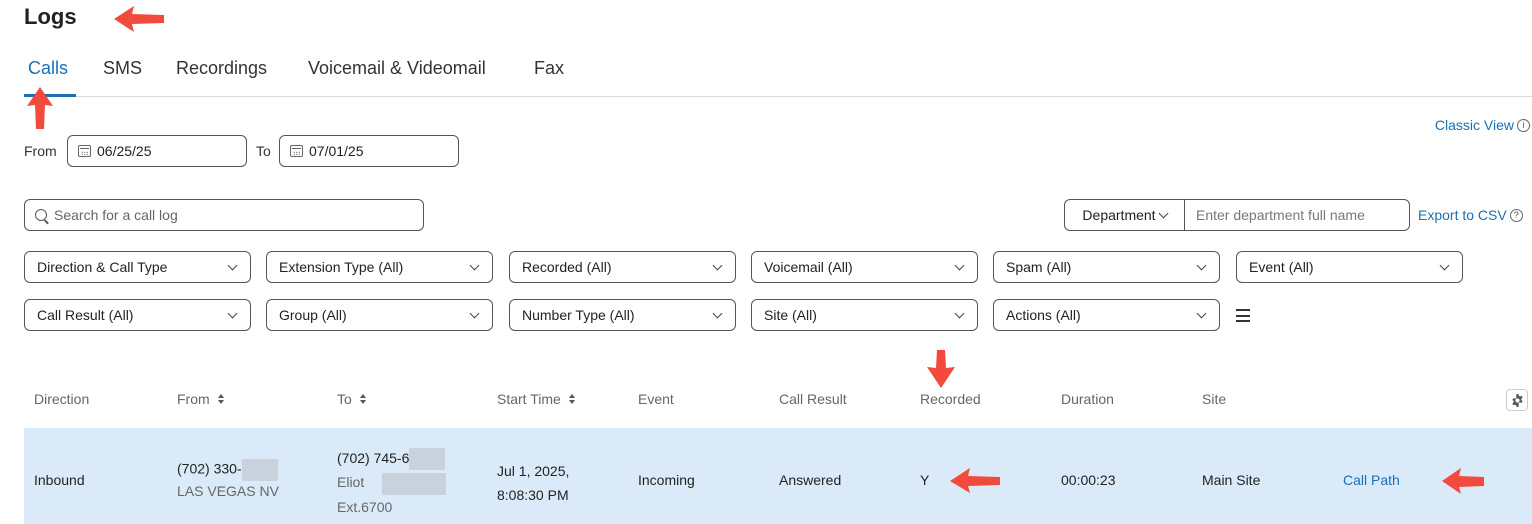 Image resolution: width=1532 pixels, height=524 pixels. Describe the element at coordinates (373, 458) in the screenshot. I see `to-number: (702) 745-6` at that location.